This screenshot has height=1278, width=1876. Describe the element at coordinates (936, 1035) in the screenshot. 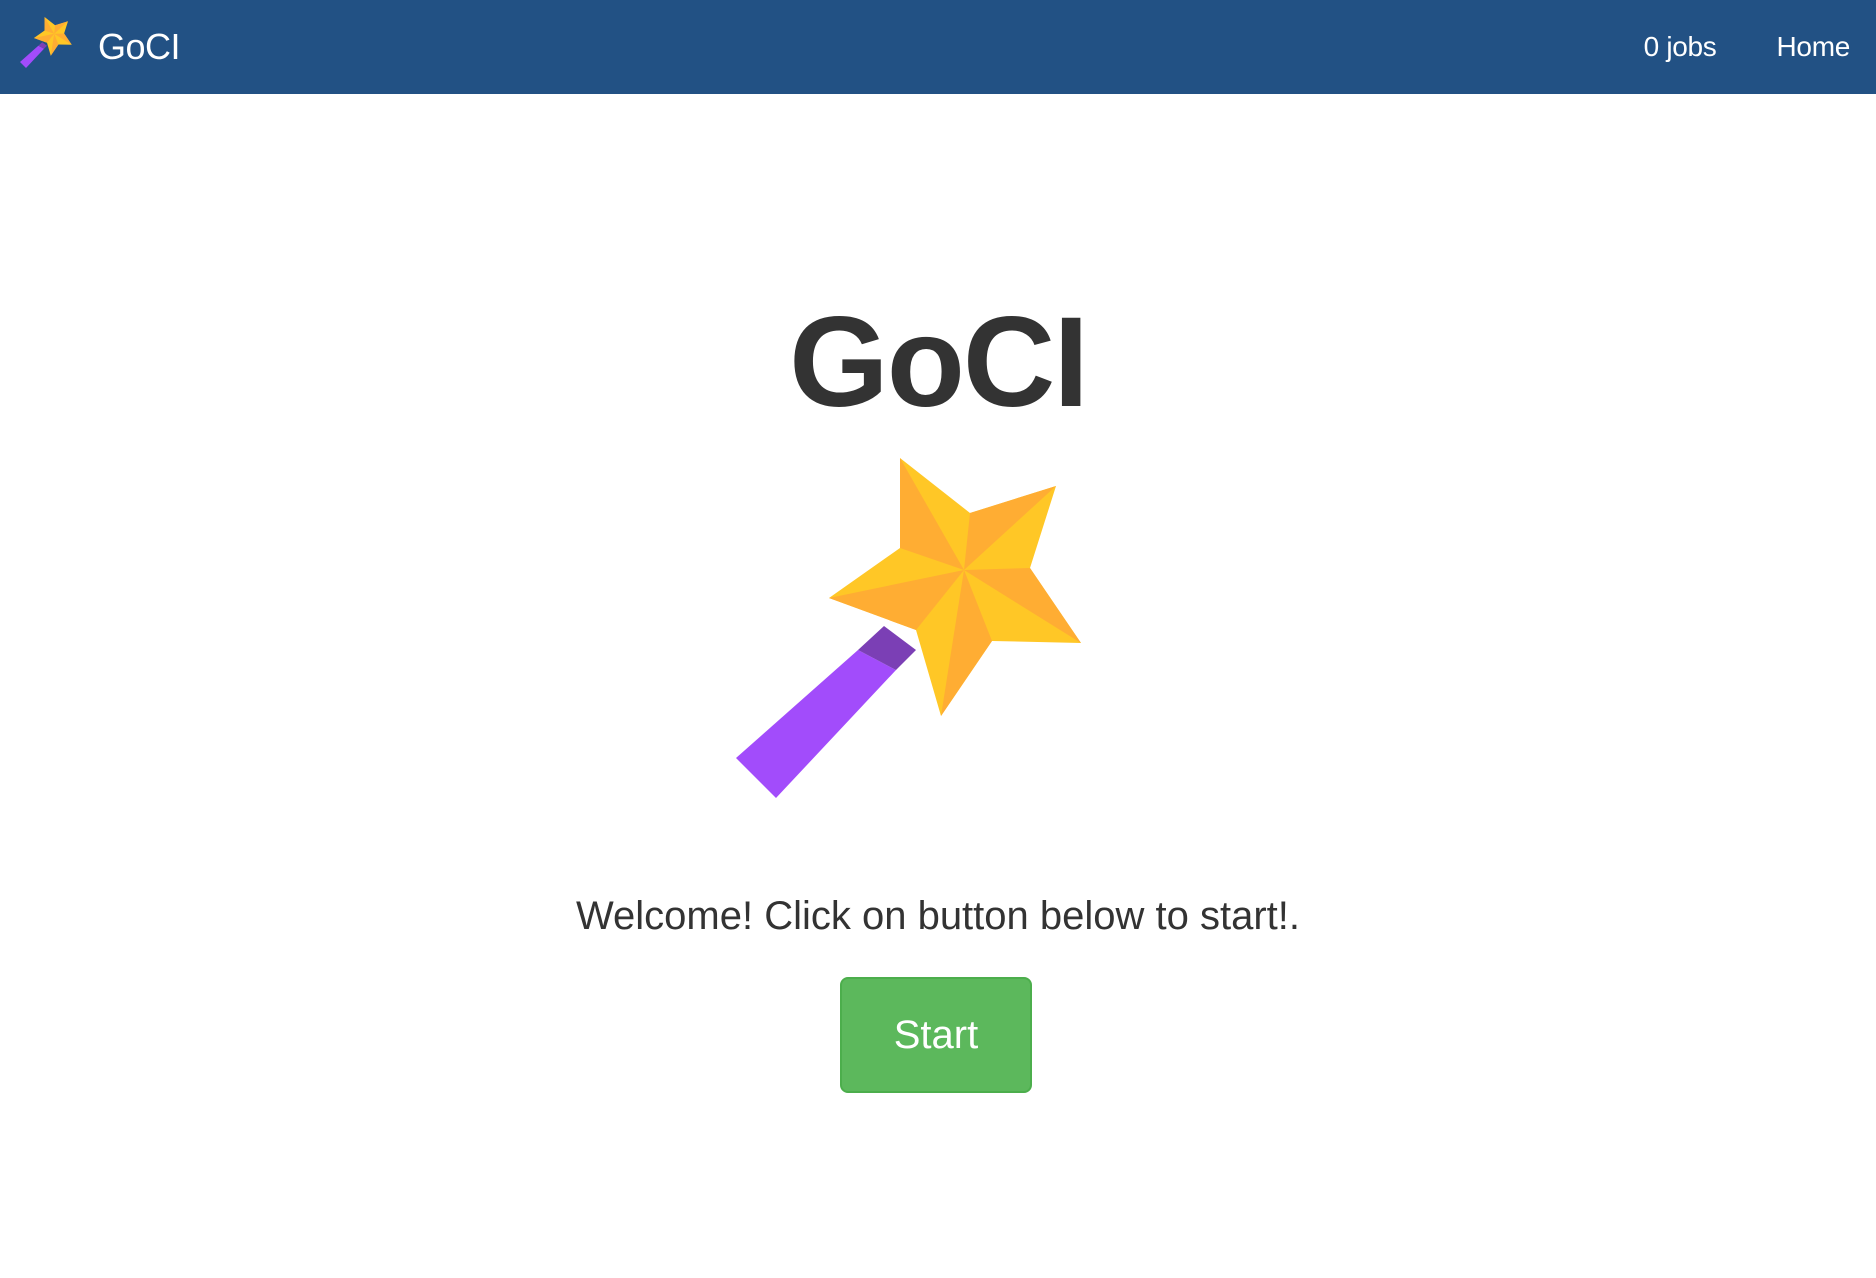

I see `start-button: Start` at that location.